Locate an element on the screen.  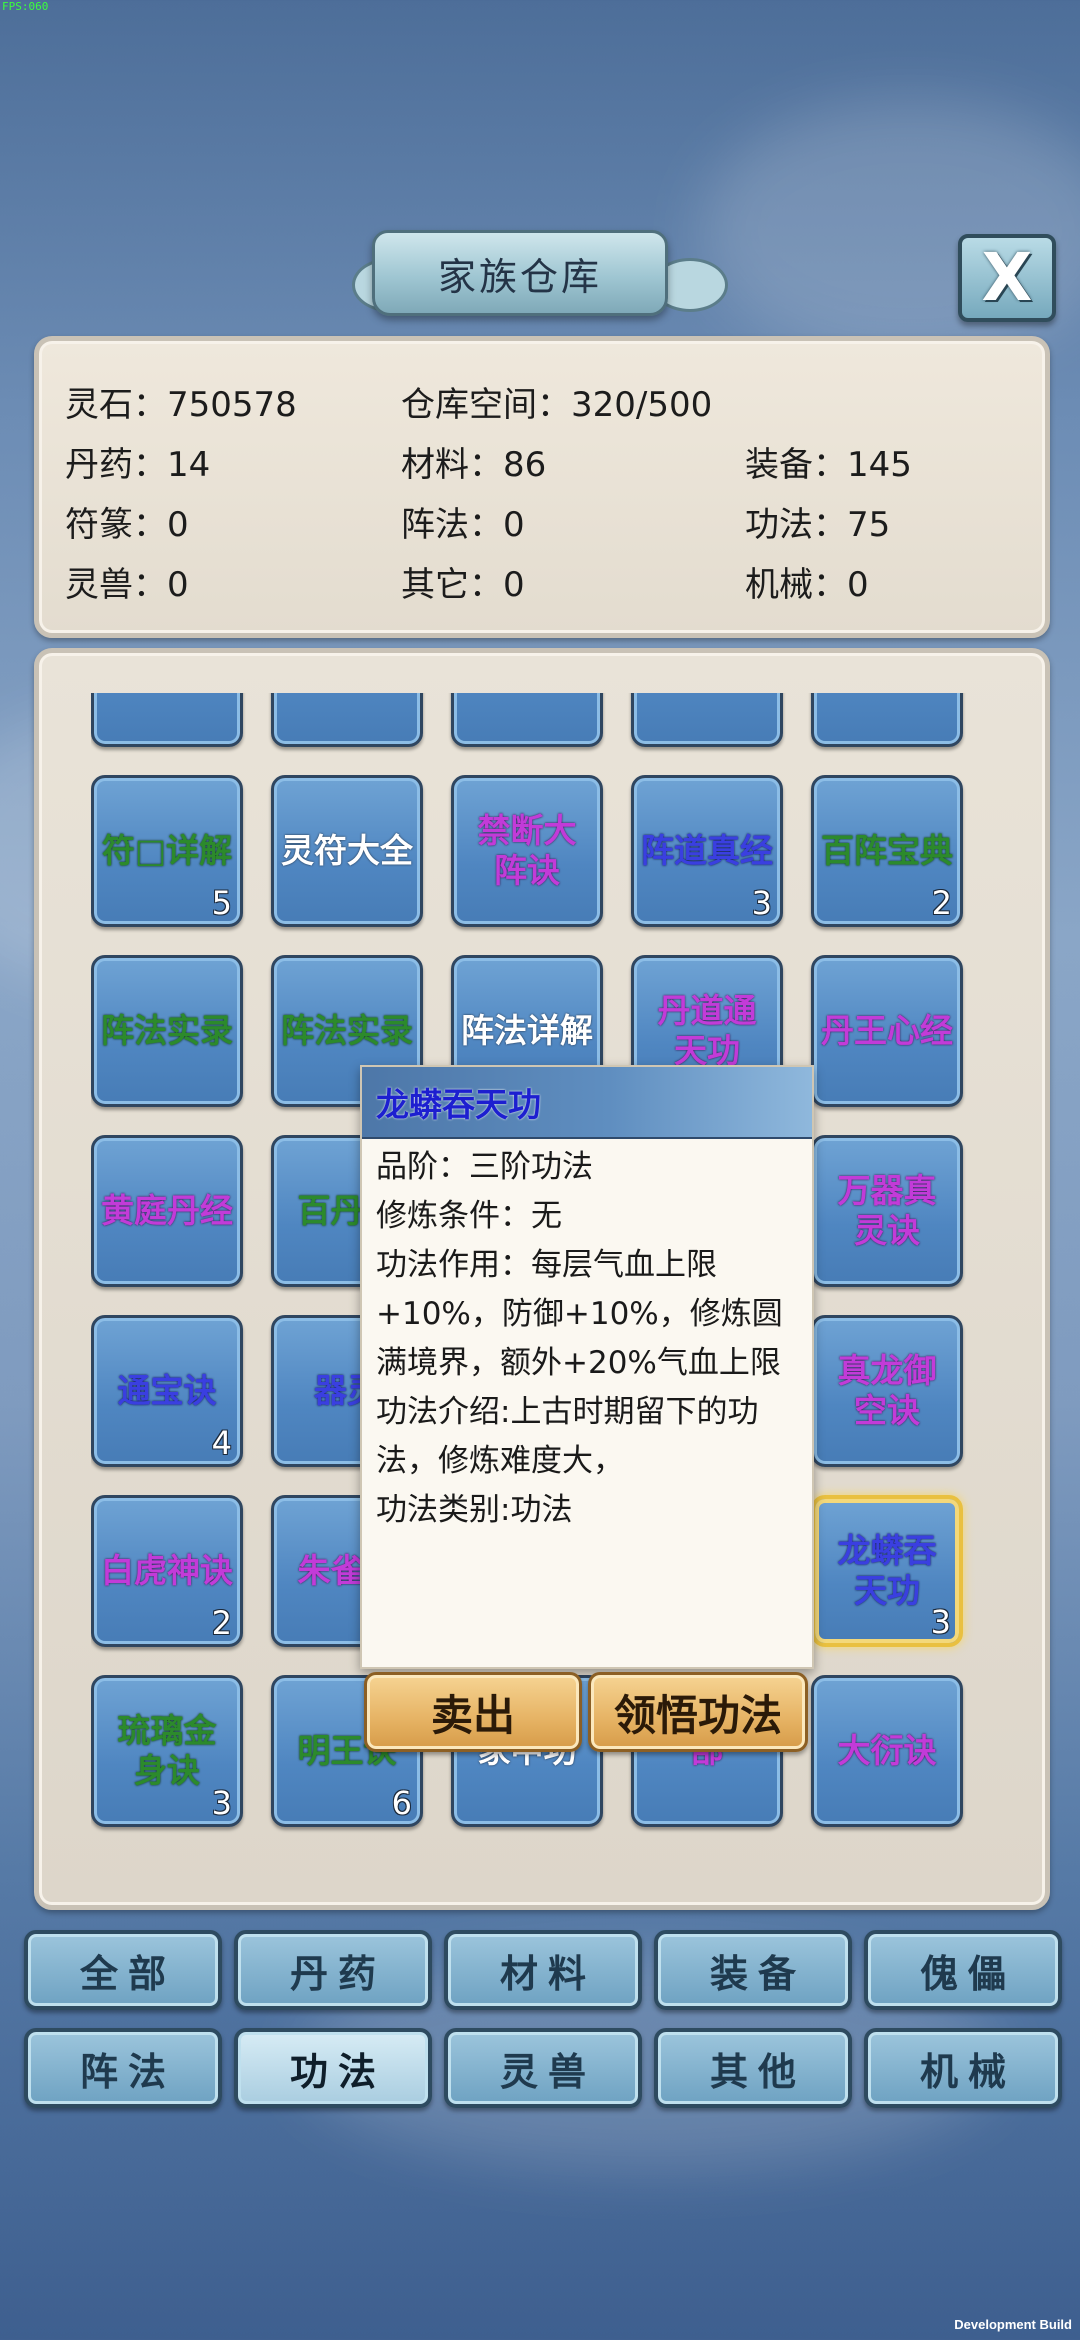
tab-puppets: 傀儡 is located at coordinates (963, 1970).